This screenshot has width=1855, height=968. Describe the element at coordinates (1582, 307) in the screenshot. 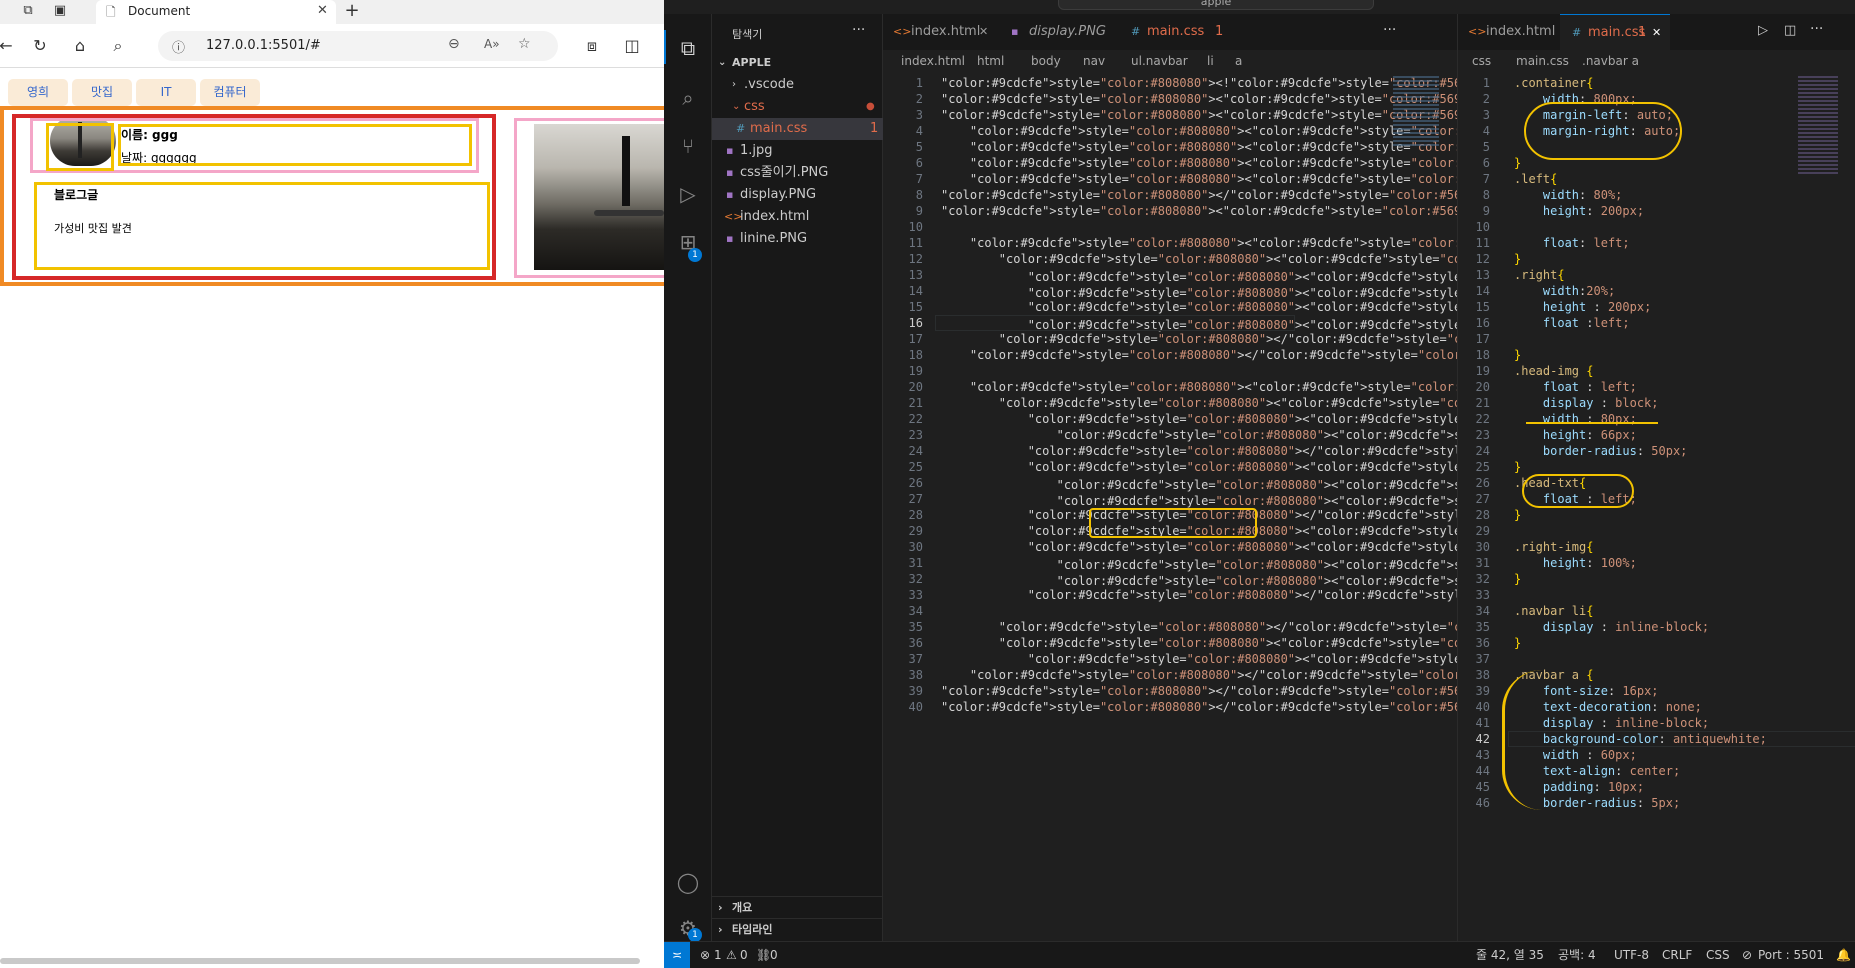

I see `code-line: height : 200px;` at that location.